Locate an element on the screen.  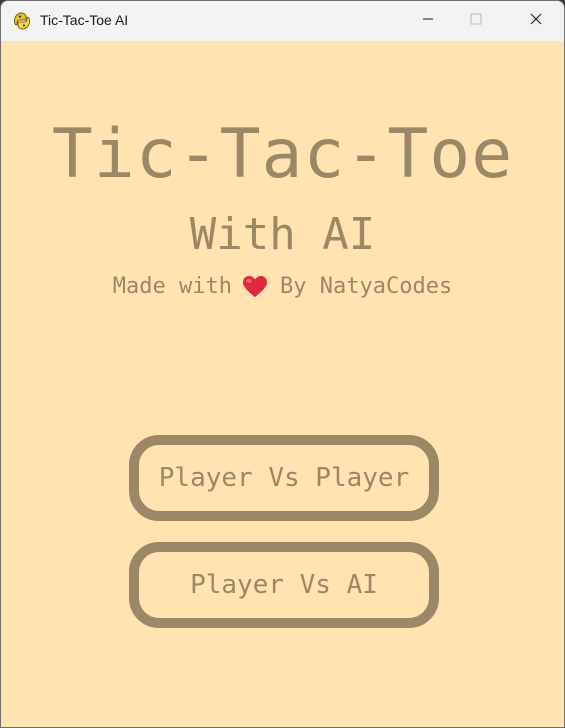
heart-icon is located at coordinates (255, 287).